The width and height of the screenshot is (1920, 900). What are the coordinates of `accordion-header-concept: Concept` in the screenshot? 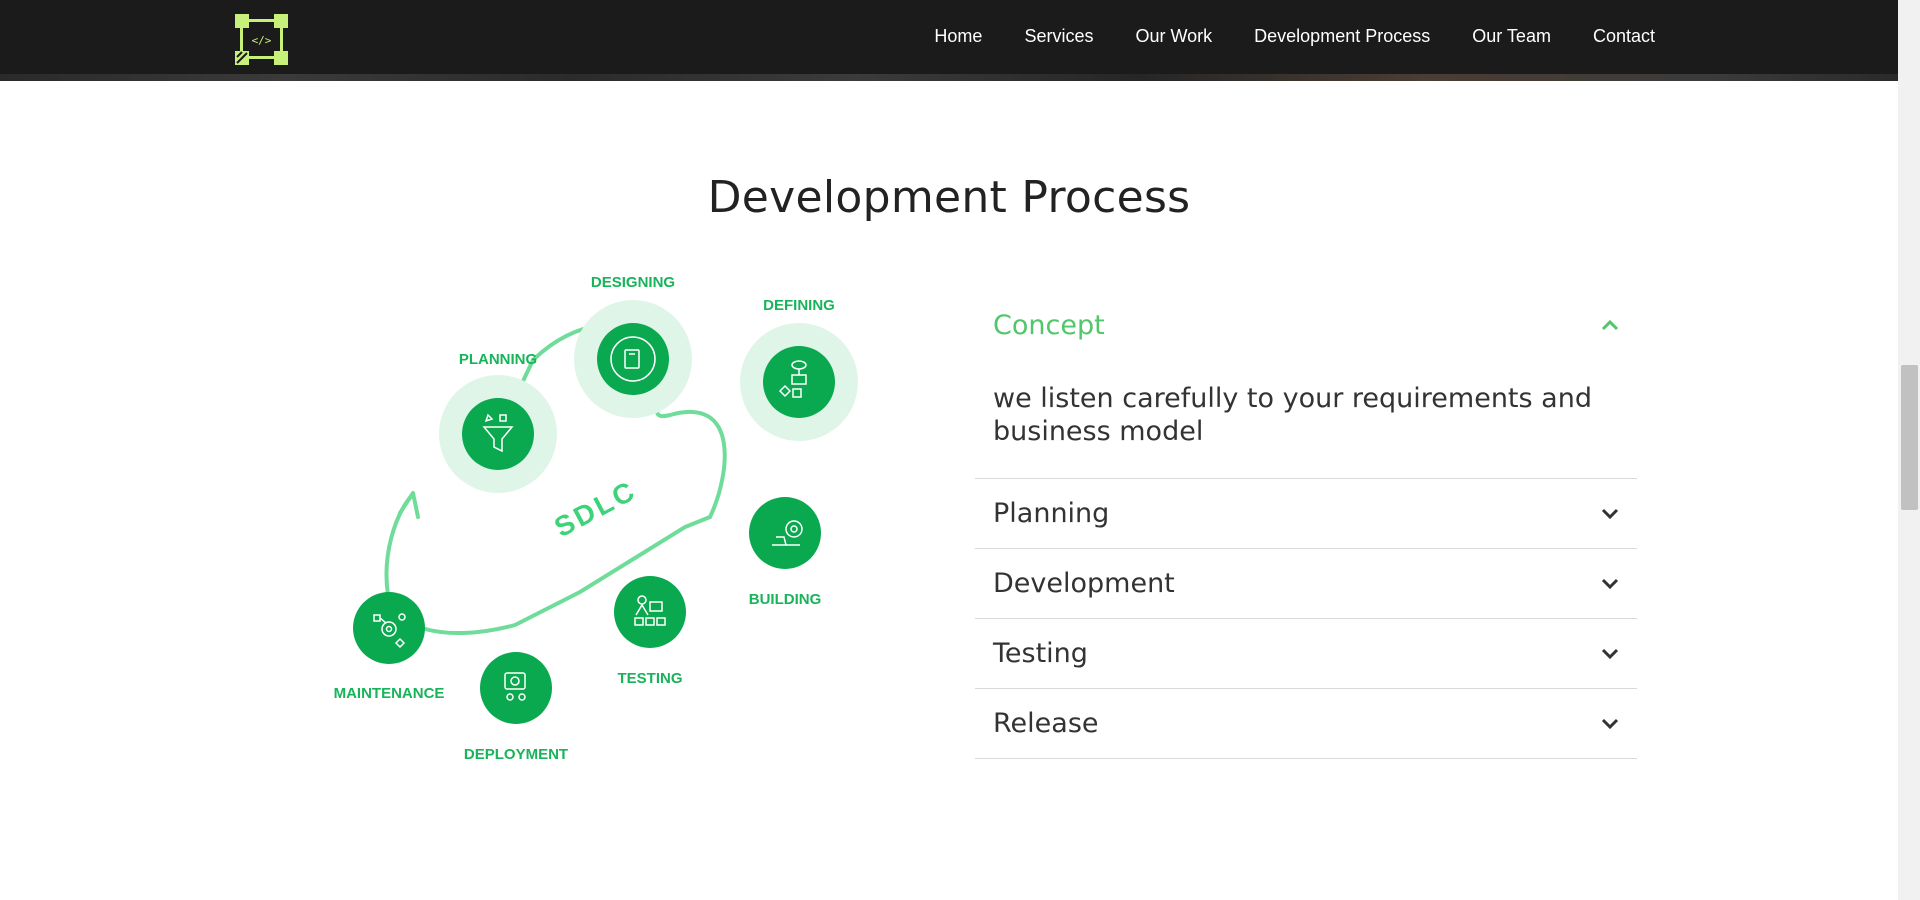 It's located at (1306, 325).